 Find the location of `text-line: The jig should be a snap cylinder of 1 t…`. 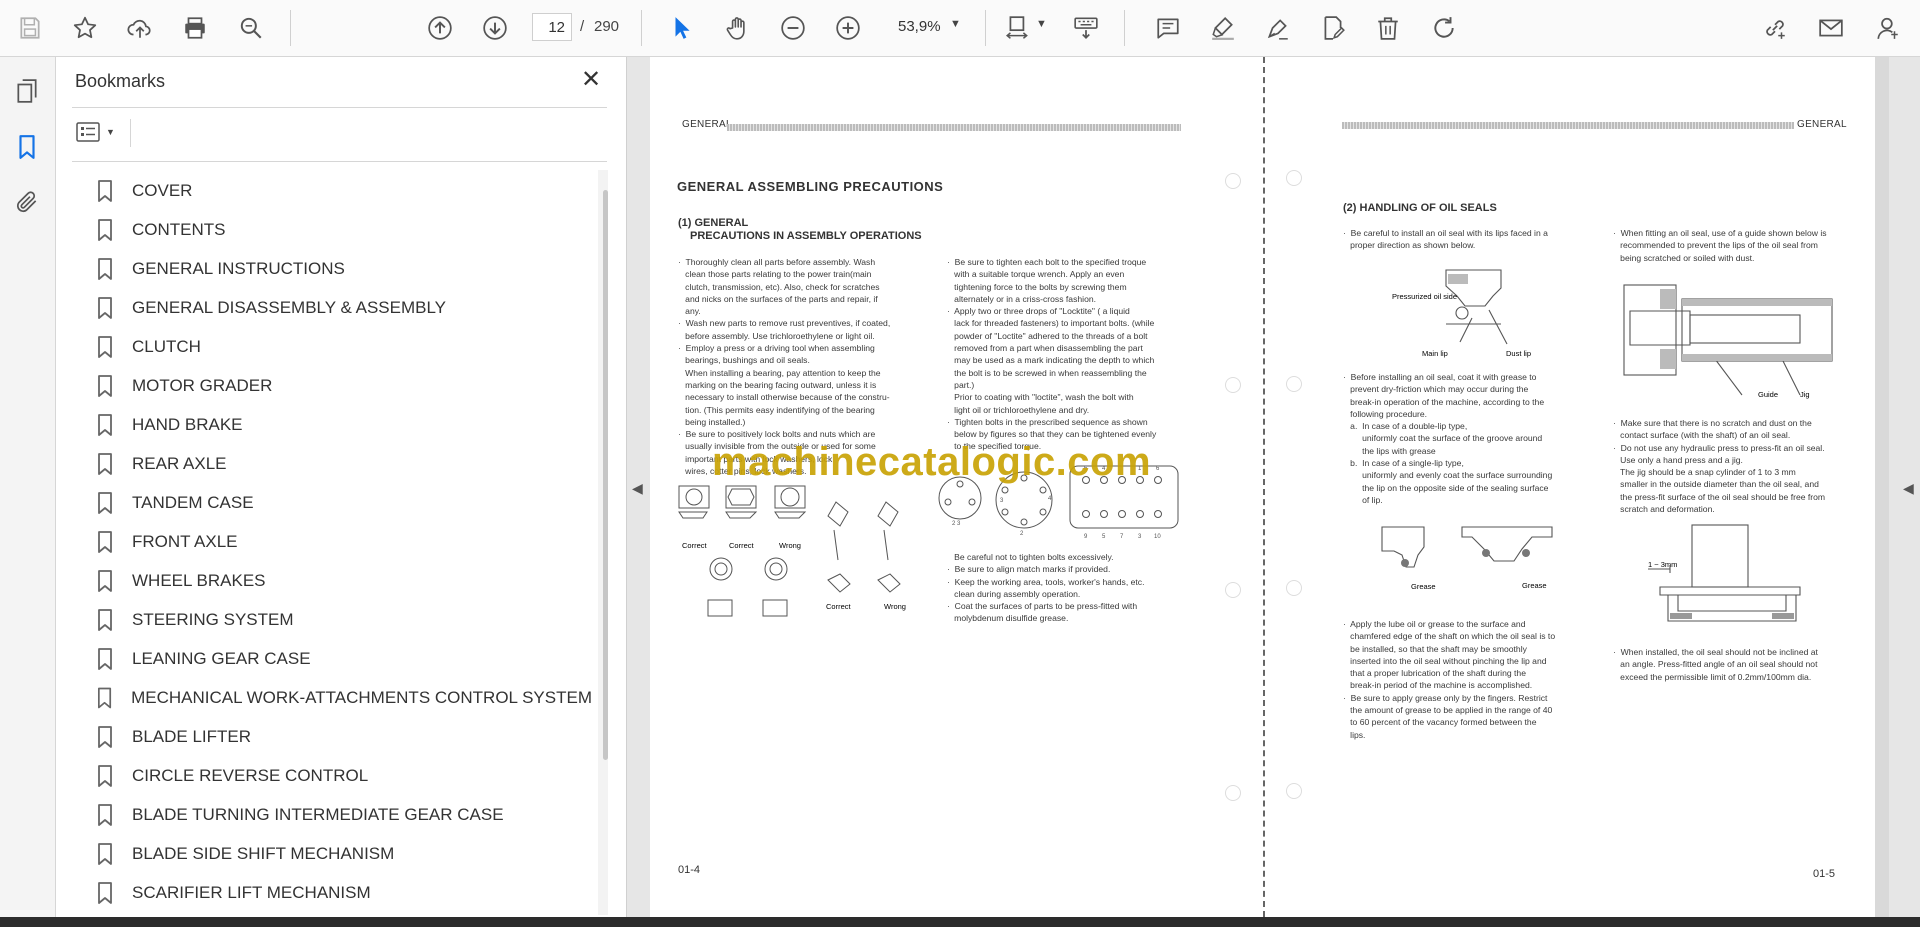

text-line: The jig should be a snap cylinder of 1 t… is located at coordinates (1704, 472).